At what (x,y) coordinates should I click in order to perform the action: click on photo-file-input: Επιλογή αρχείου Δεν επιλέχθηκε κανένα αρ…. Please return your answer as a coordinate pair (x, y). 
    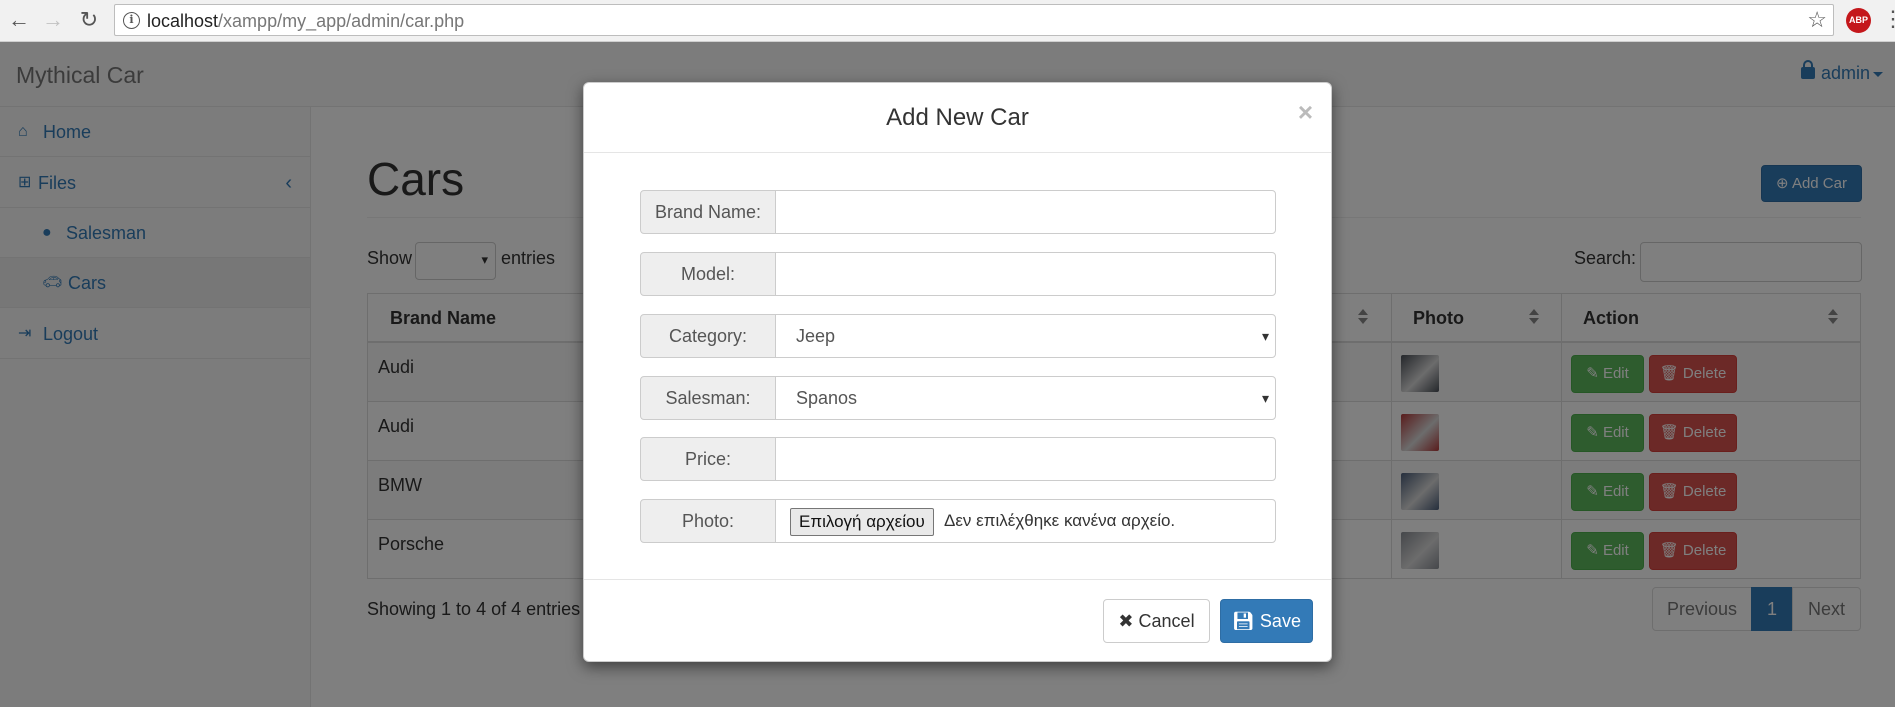
    Looking at the image, I should click on (1025, 521).